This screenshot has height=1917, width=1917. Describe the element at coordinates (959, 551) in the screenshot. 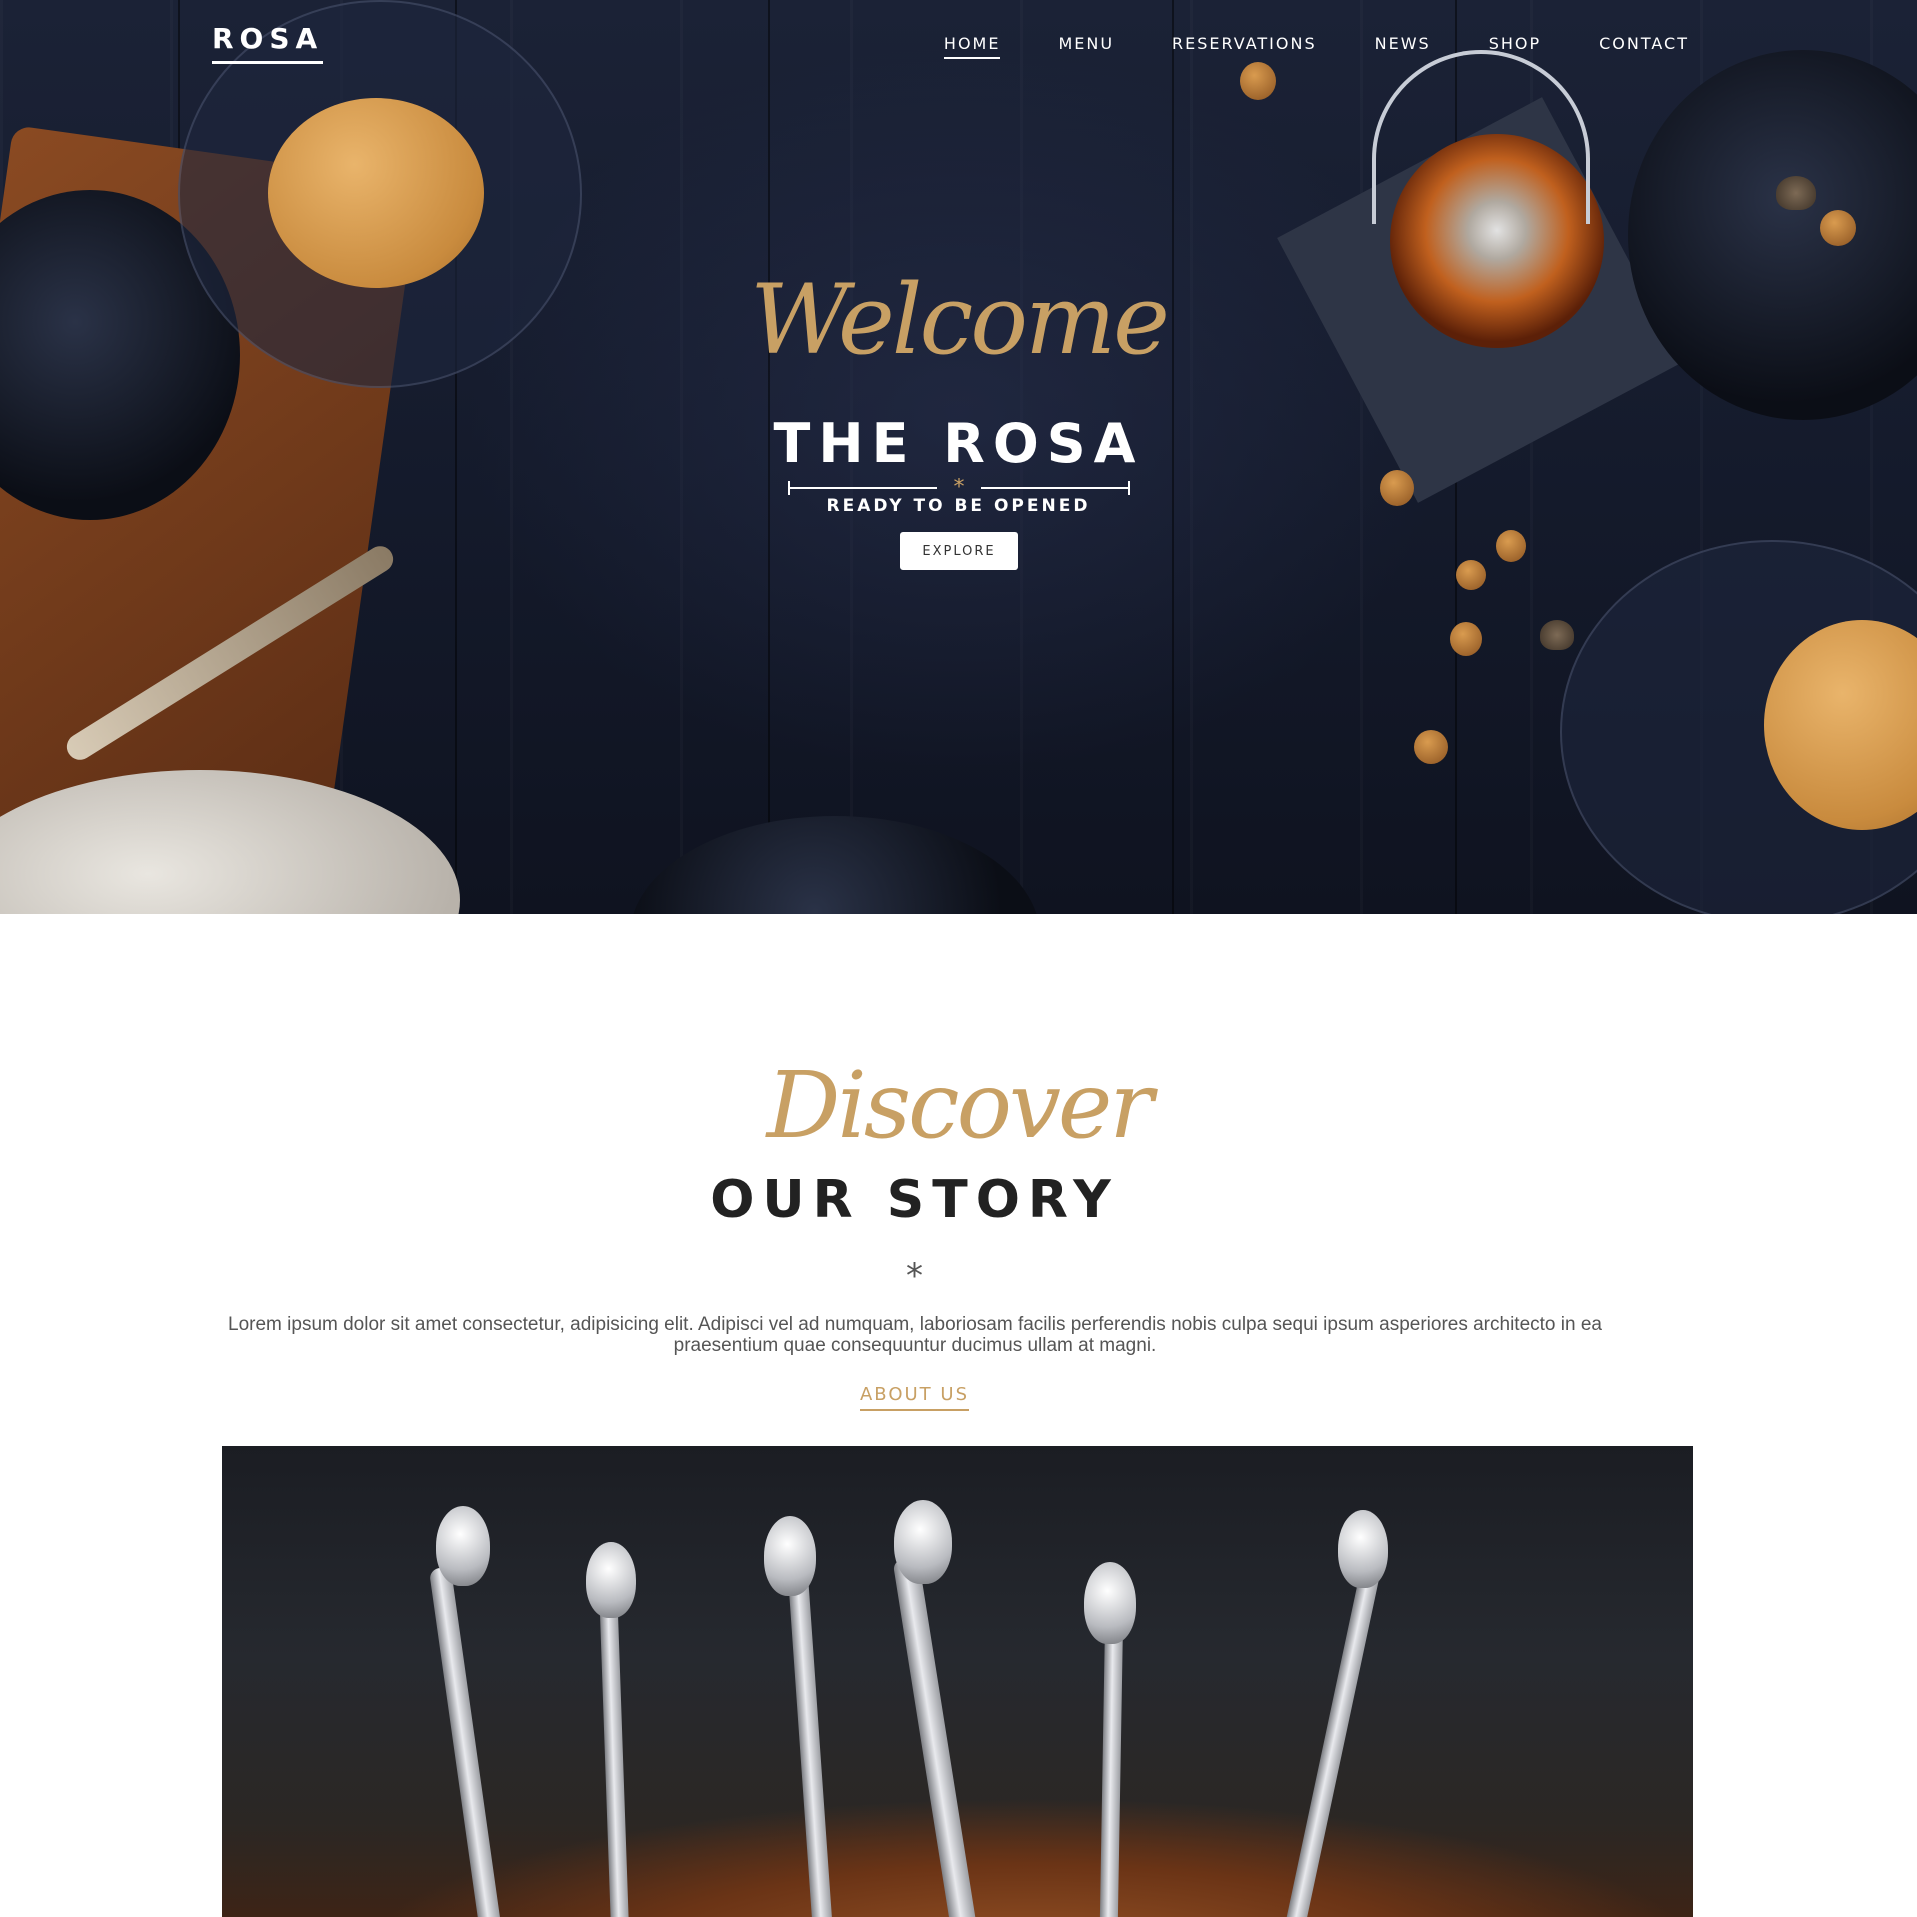

I see `explore-button: EXPLORE` at that location.